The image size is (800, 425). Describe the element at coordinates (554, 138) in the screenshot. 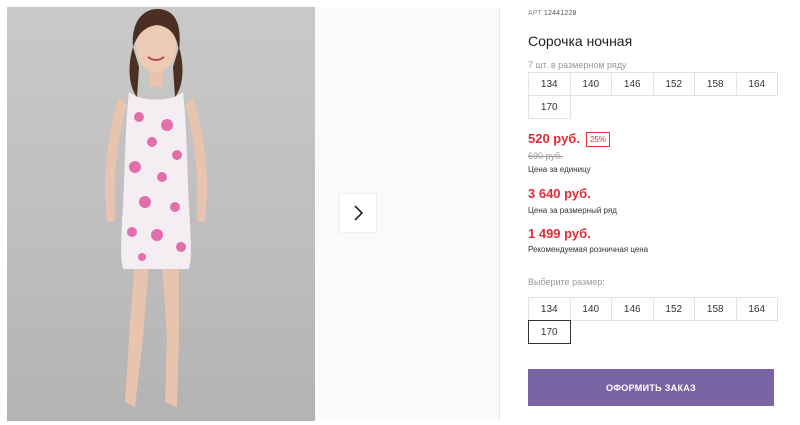

I see `unit-price: 520 руб.` at that location.